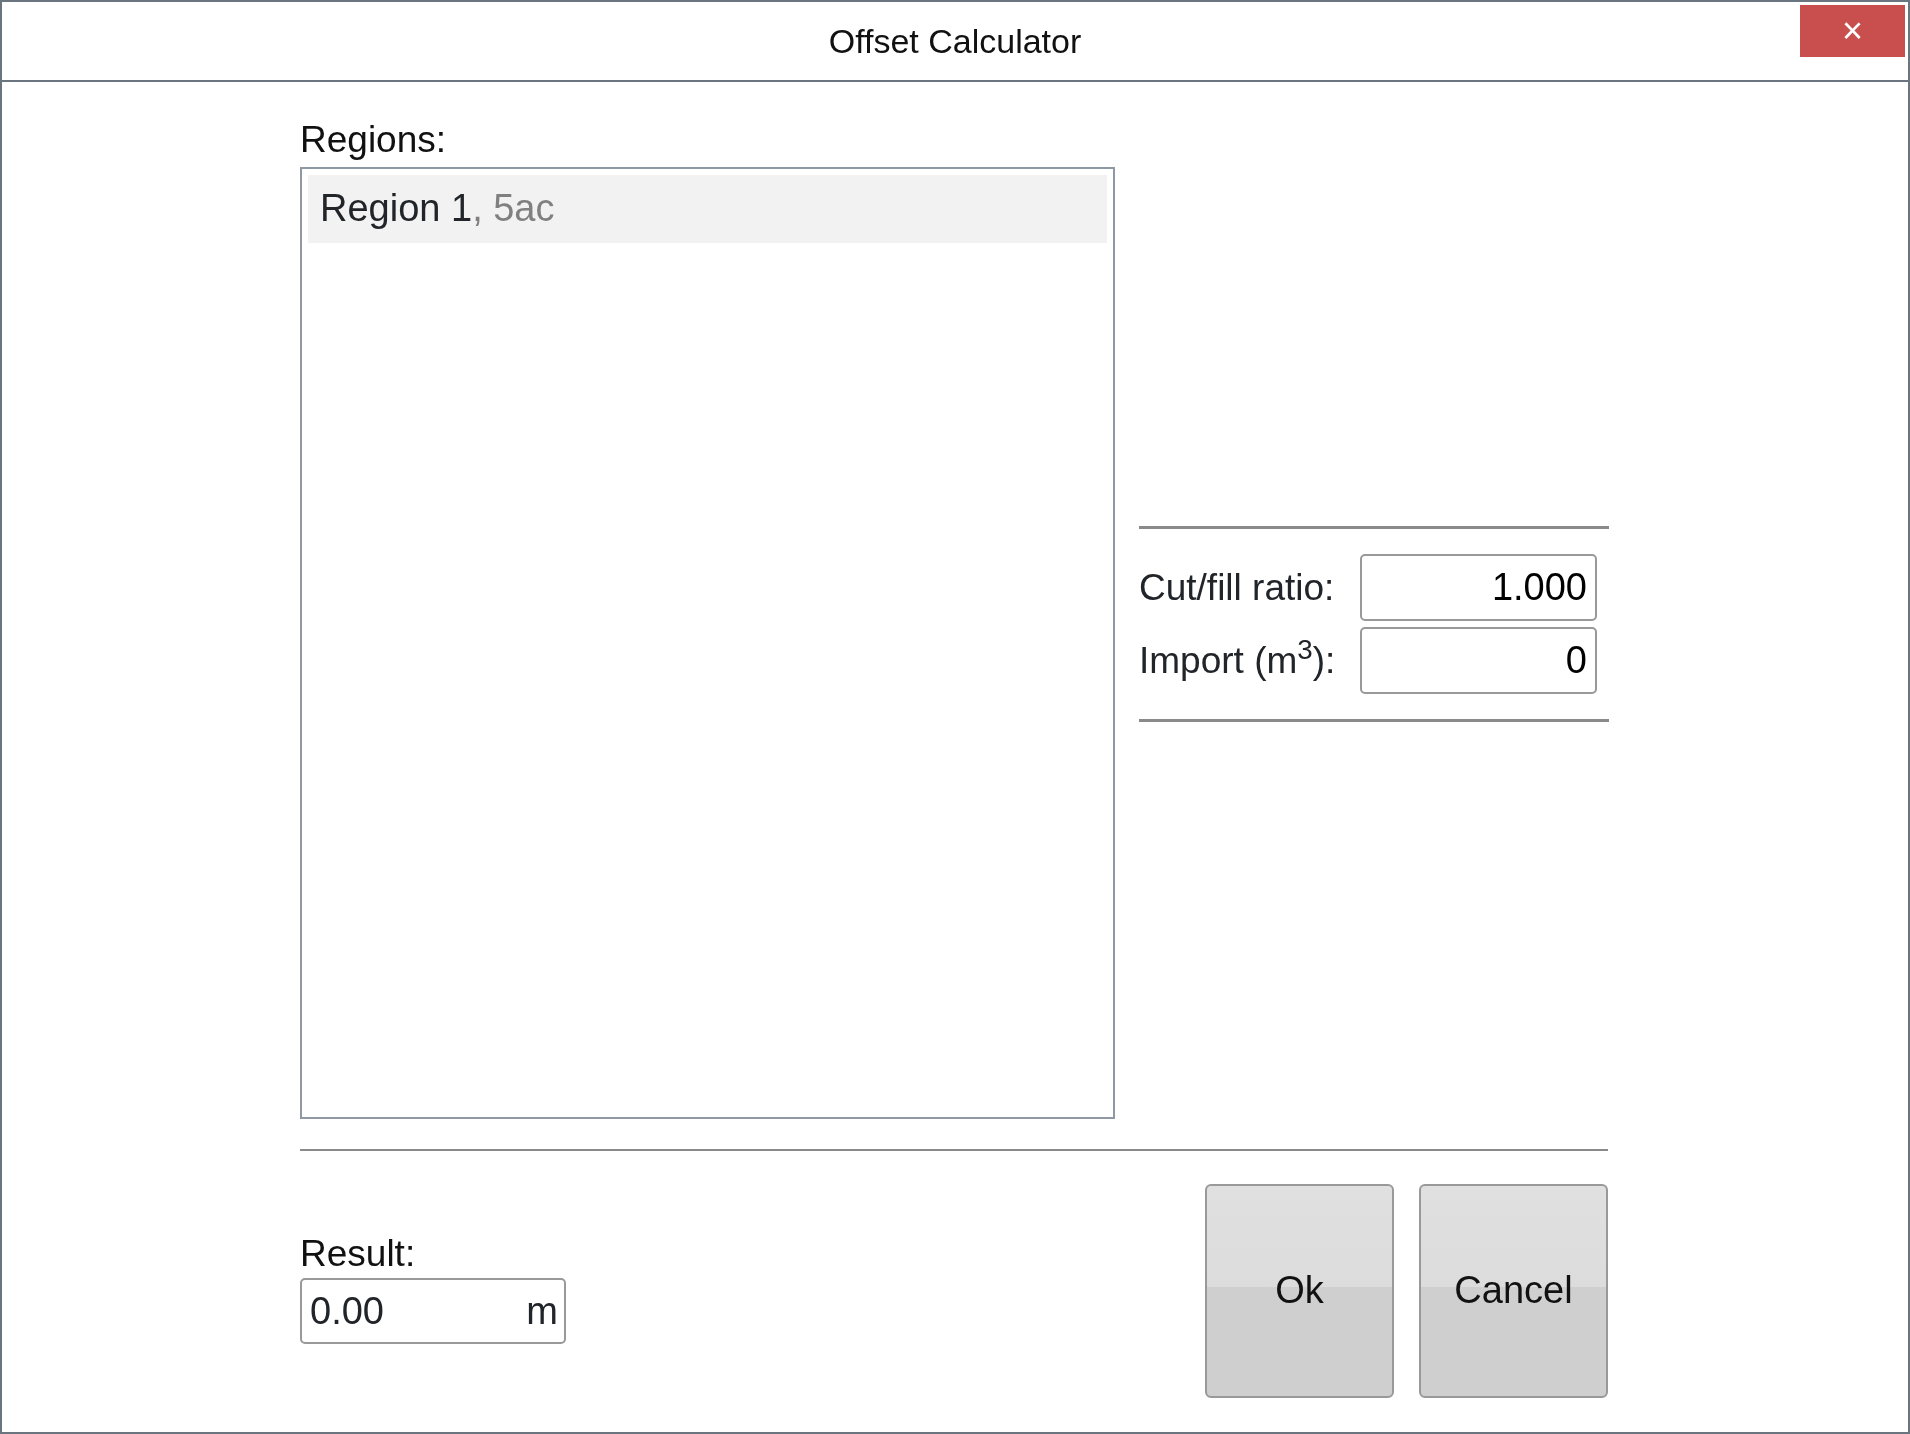  I want to click on result-value: 0.00, so click(347, 1311).